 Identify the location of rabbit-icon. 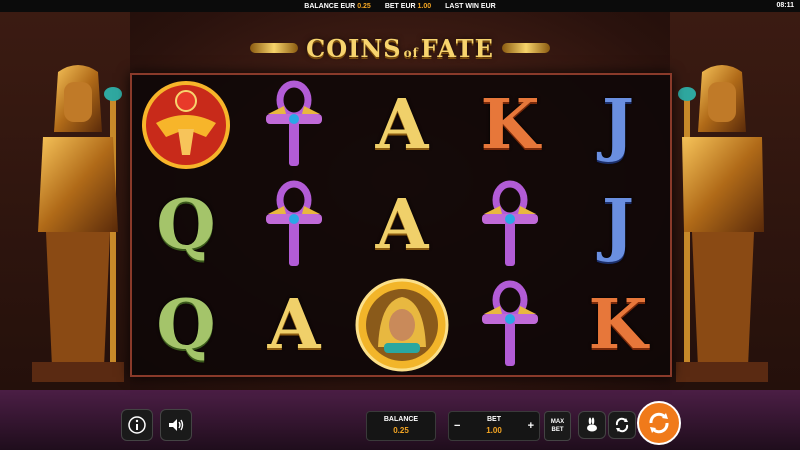
(592, 424).